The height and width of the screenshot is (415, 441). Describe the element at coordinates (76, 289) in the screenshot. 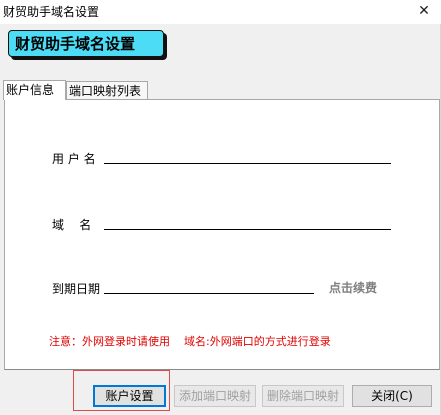

I see `expiry-date-label: 到期日期` at that location.